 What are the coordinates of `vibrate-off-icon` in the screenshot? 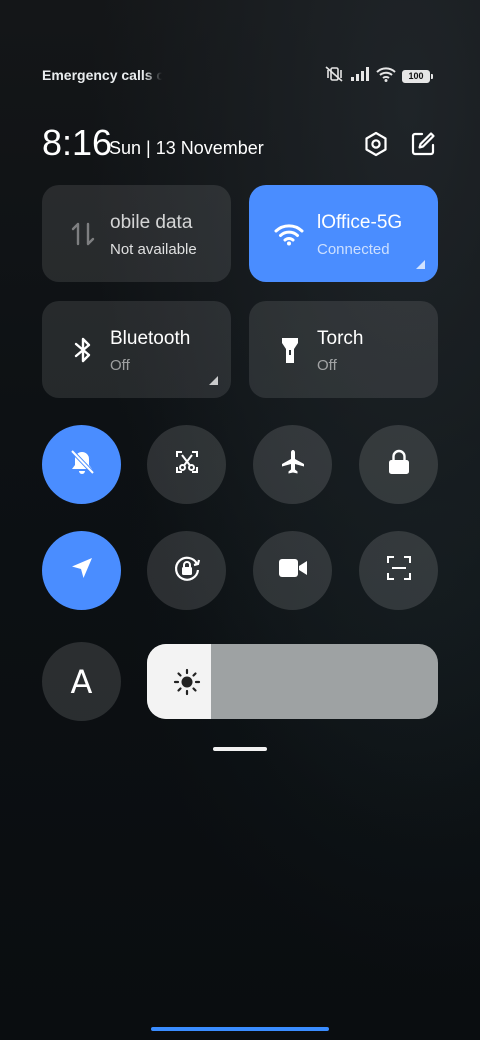 It's located at (334, 76).